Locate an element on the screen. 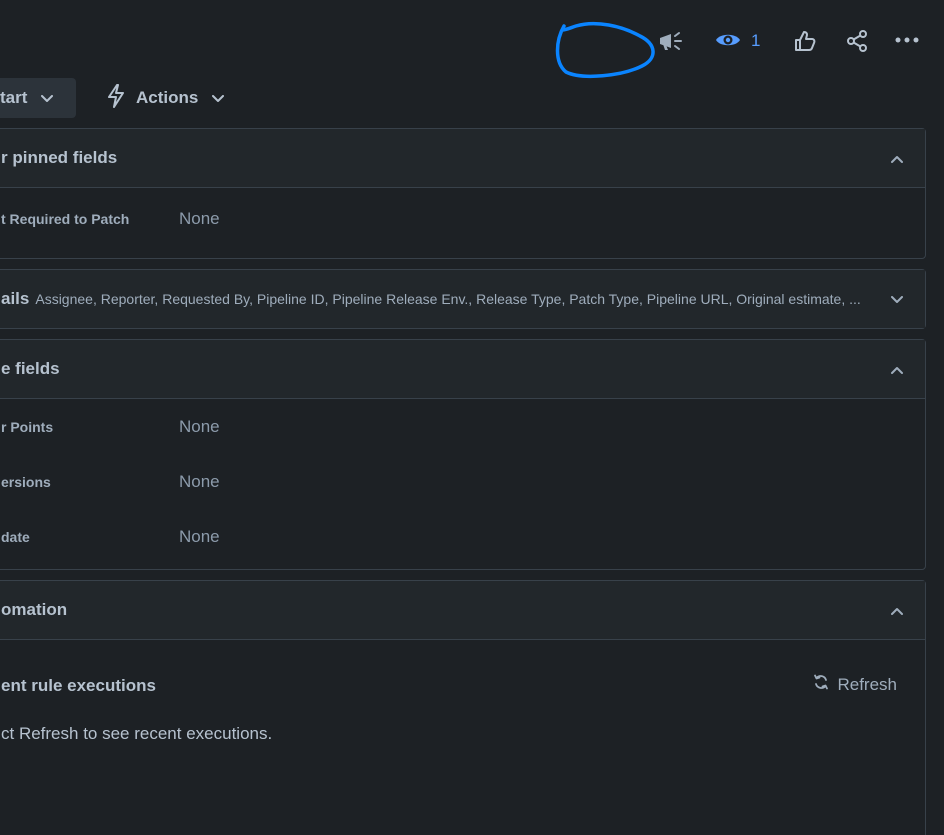  more-fields-title: e fields is located at coordinates (30, 368).